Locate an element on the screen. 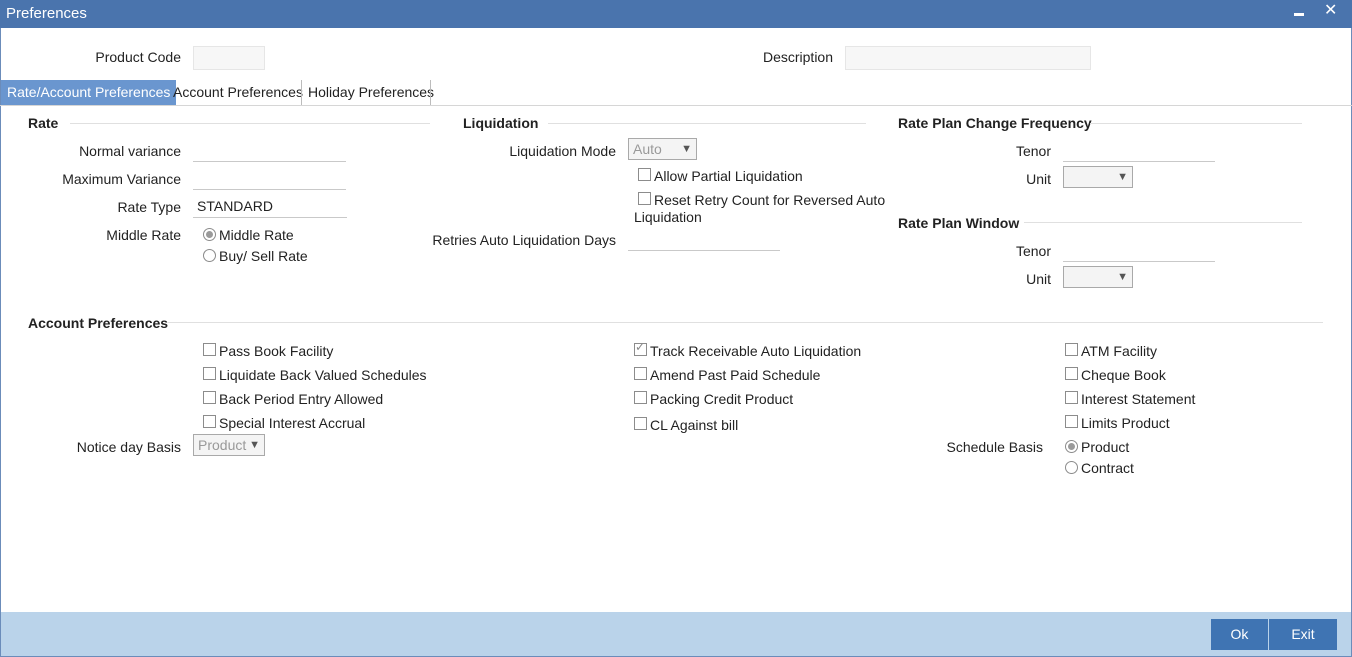  pass-book-facility-checkbox is located at coordinates (209, 349).